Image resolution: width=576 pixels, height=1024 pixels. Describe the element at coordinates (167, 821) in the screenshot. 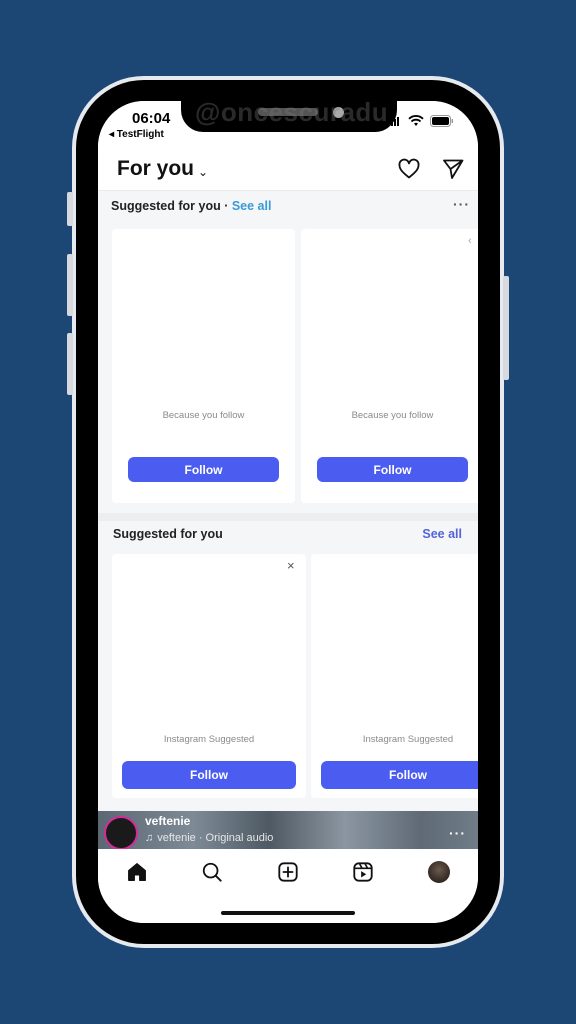

I see `reel-username: veftenie` at that location.